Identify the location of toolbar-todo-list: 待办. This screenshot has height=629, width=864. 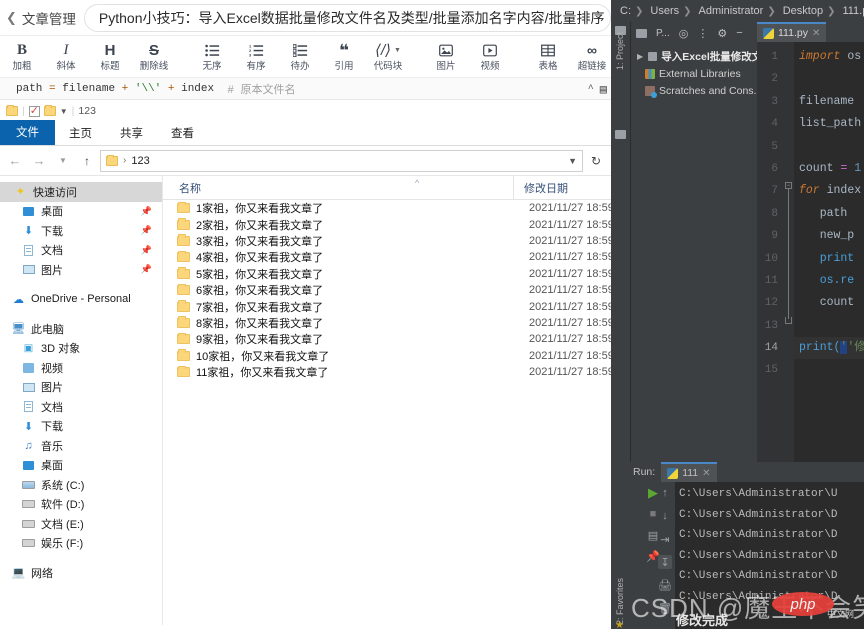
(300, 57).